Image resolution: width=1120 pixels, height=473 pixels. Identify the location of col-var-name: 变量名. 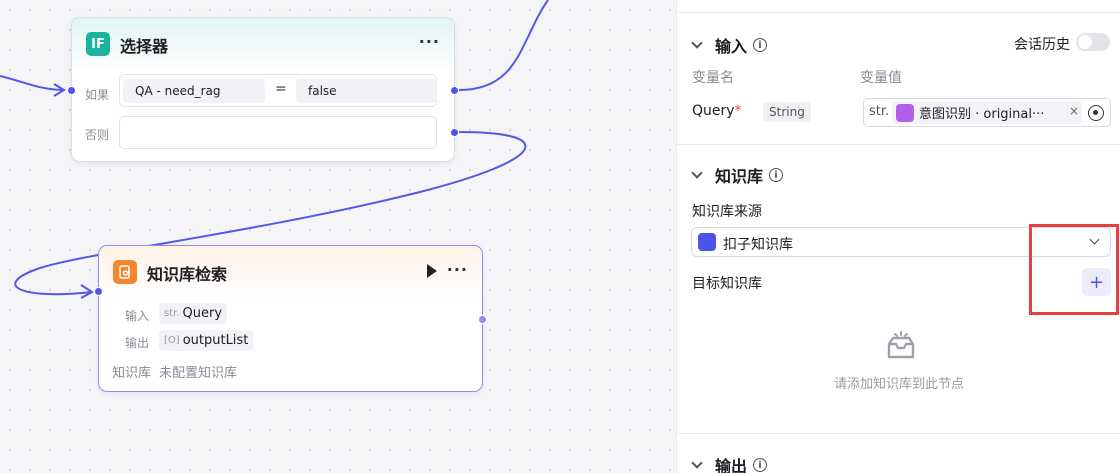
(713, 78).